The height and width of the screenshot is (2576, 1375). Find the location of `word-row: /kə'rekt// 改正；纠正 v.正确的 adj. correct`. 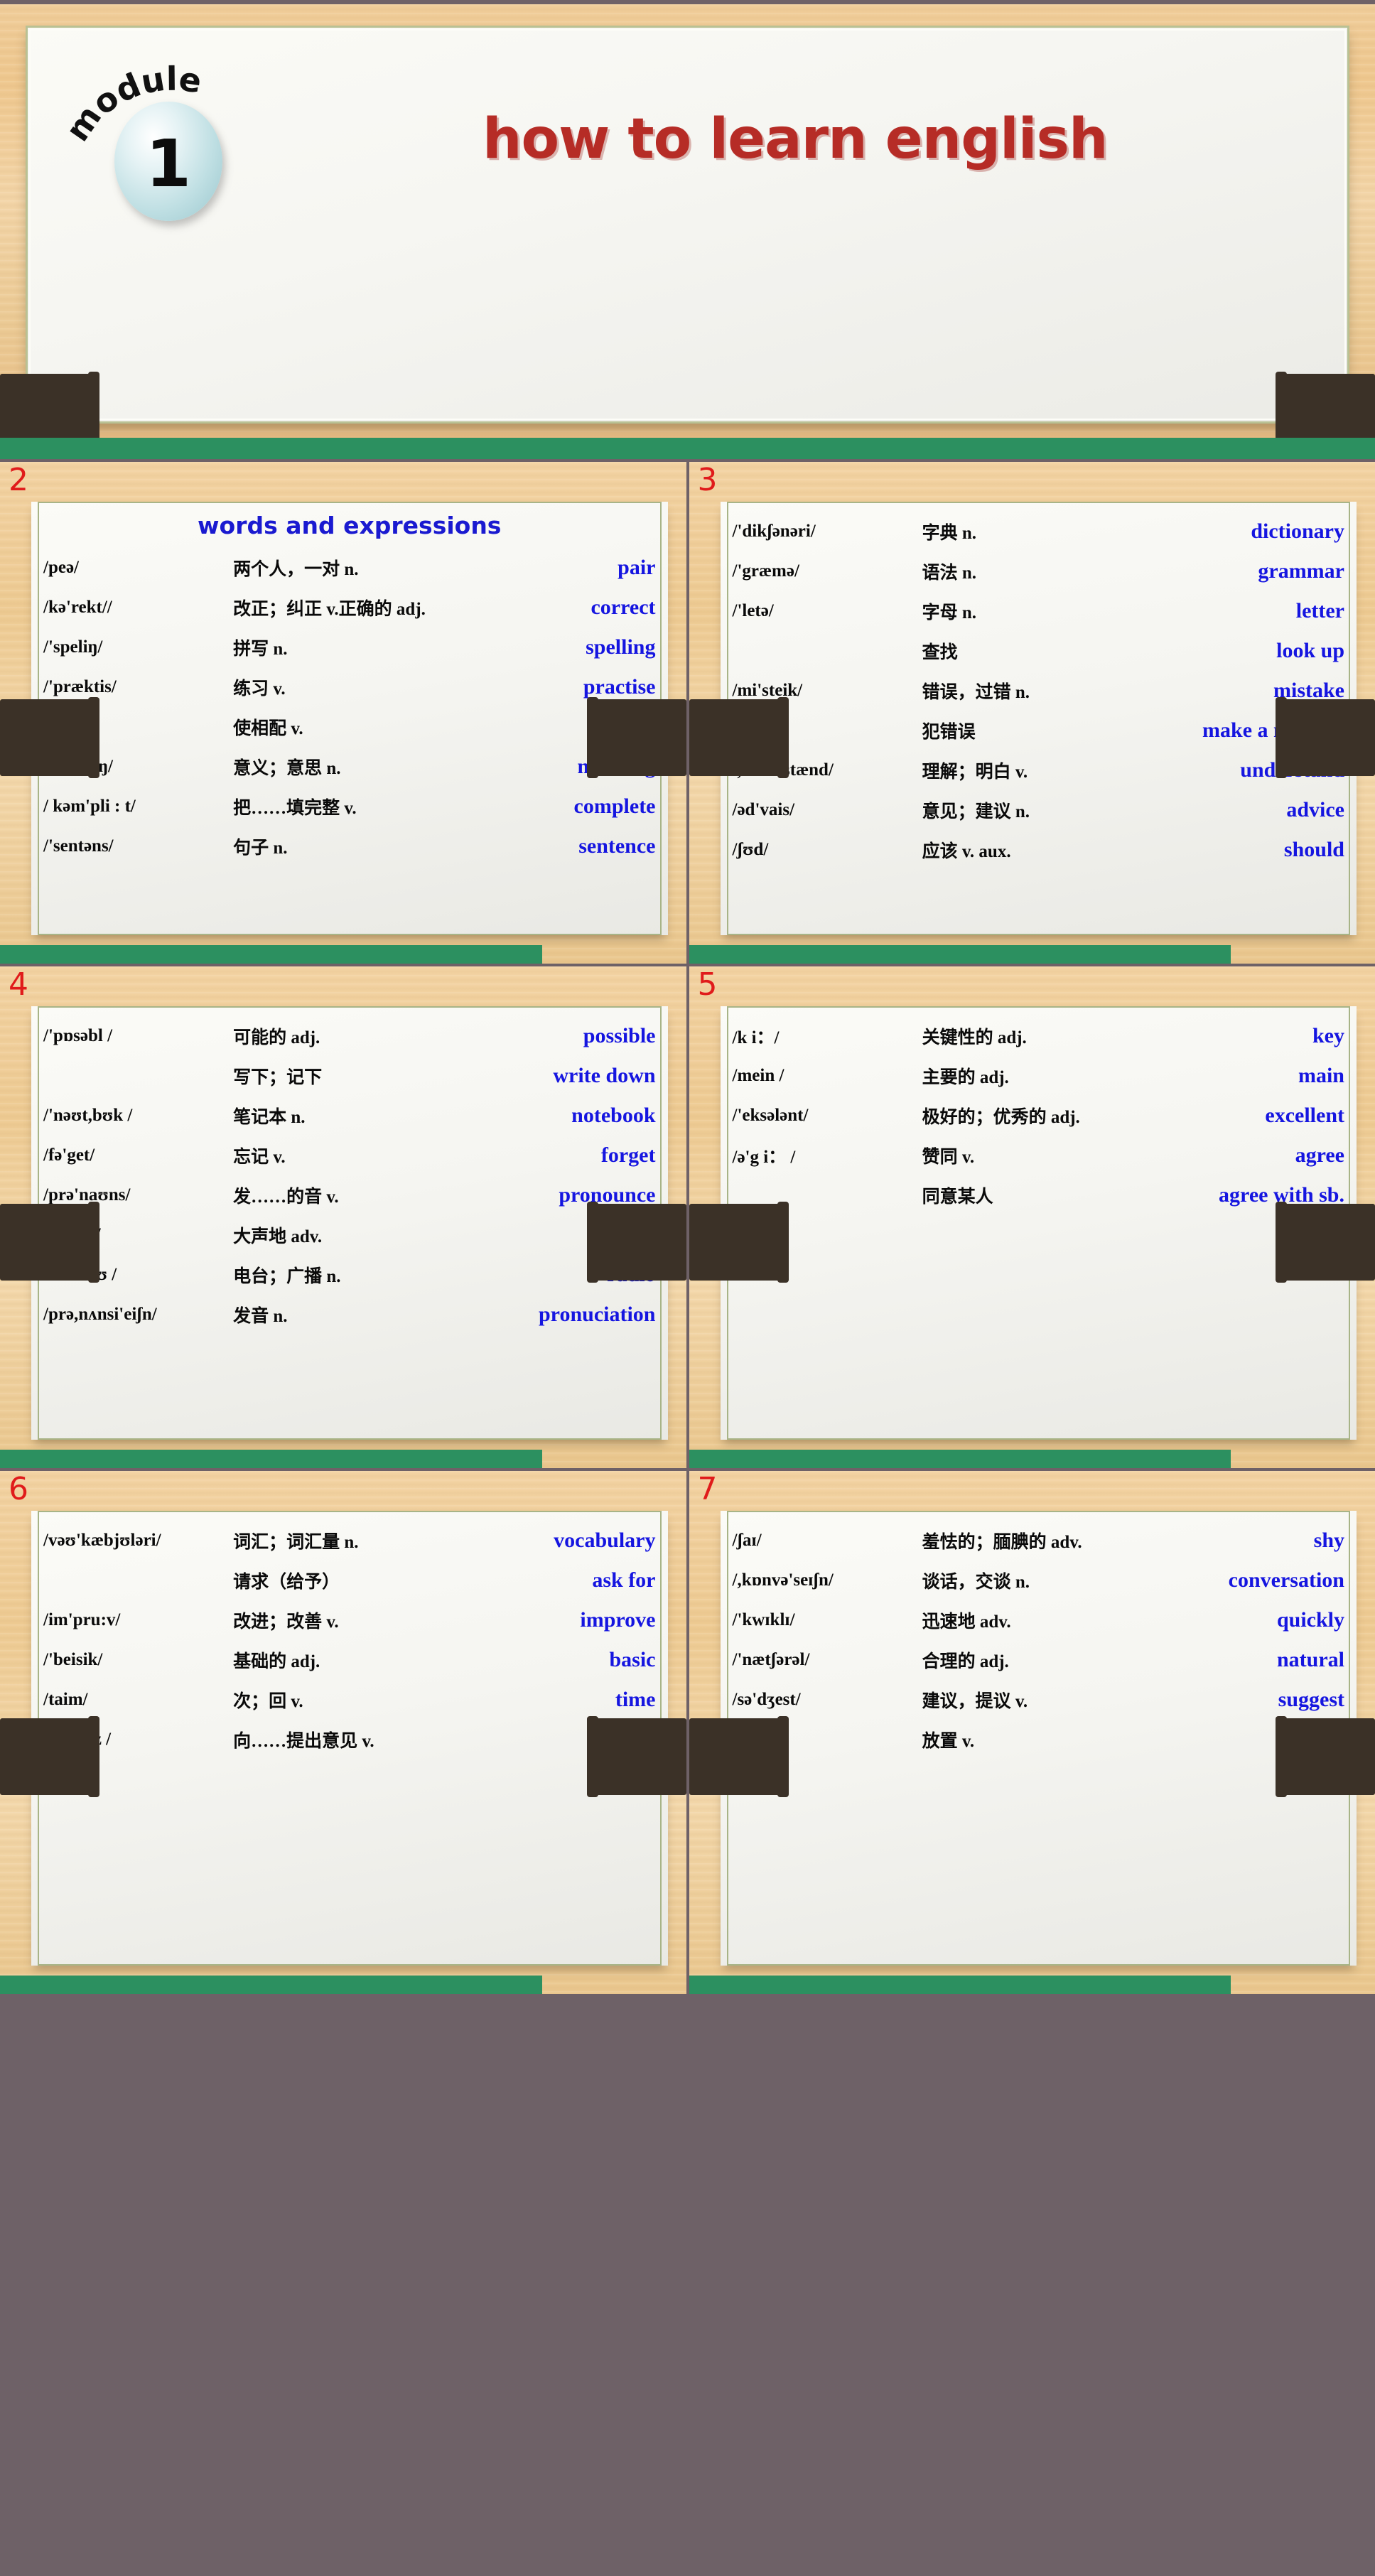

word-row: /kə'rekt// 改正；纠正 v.正确的 adj. correct is located at coordinates (349, 607).